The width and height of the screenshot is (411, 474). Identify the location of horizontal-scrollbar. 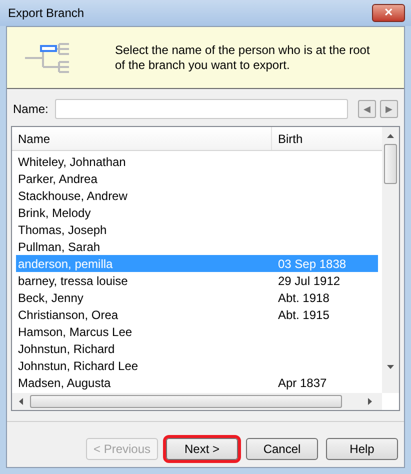
(197, 401).